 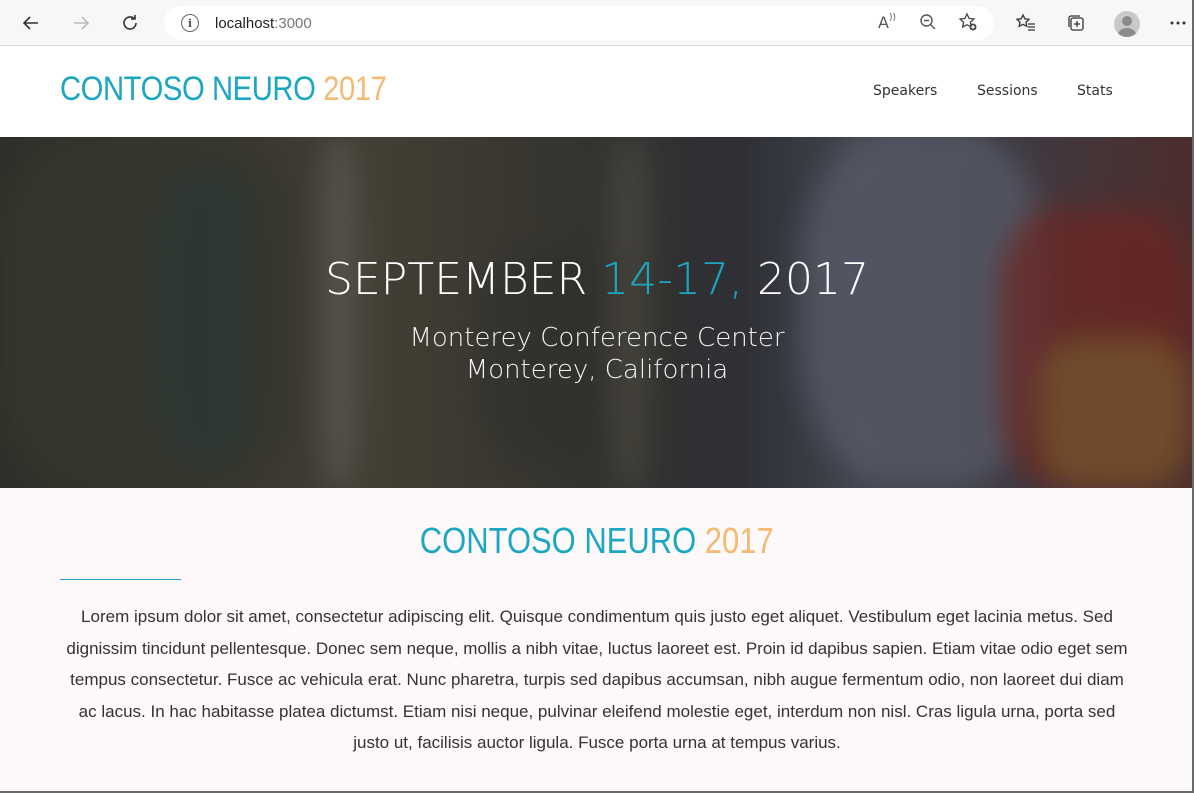 I want to click on url-text: localhost:3000, so click(x=263, y=23).